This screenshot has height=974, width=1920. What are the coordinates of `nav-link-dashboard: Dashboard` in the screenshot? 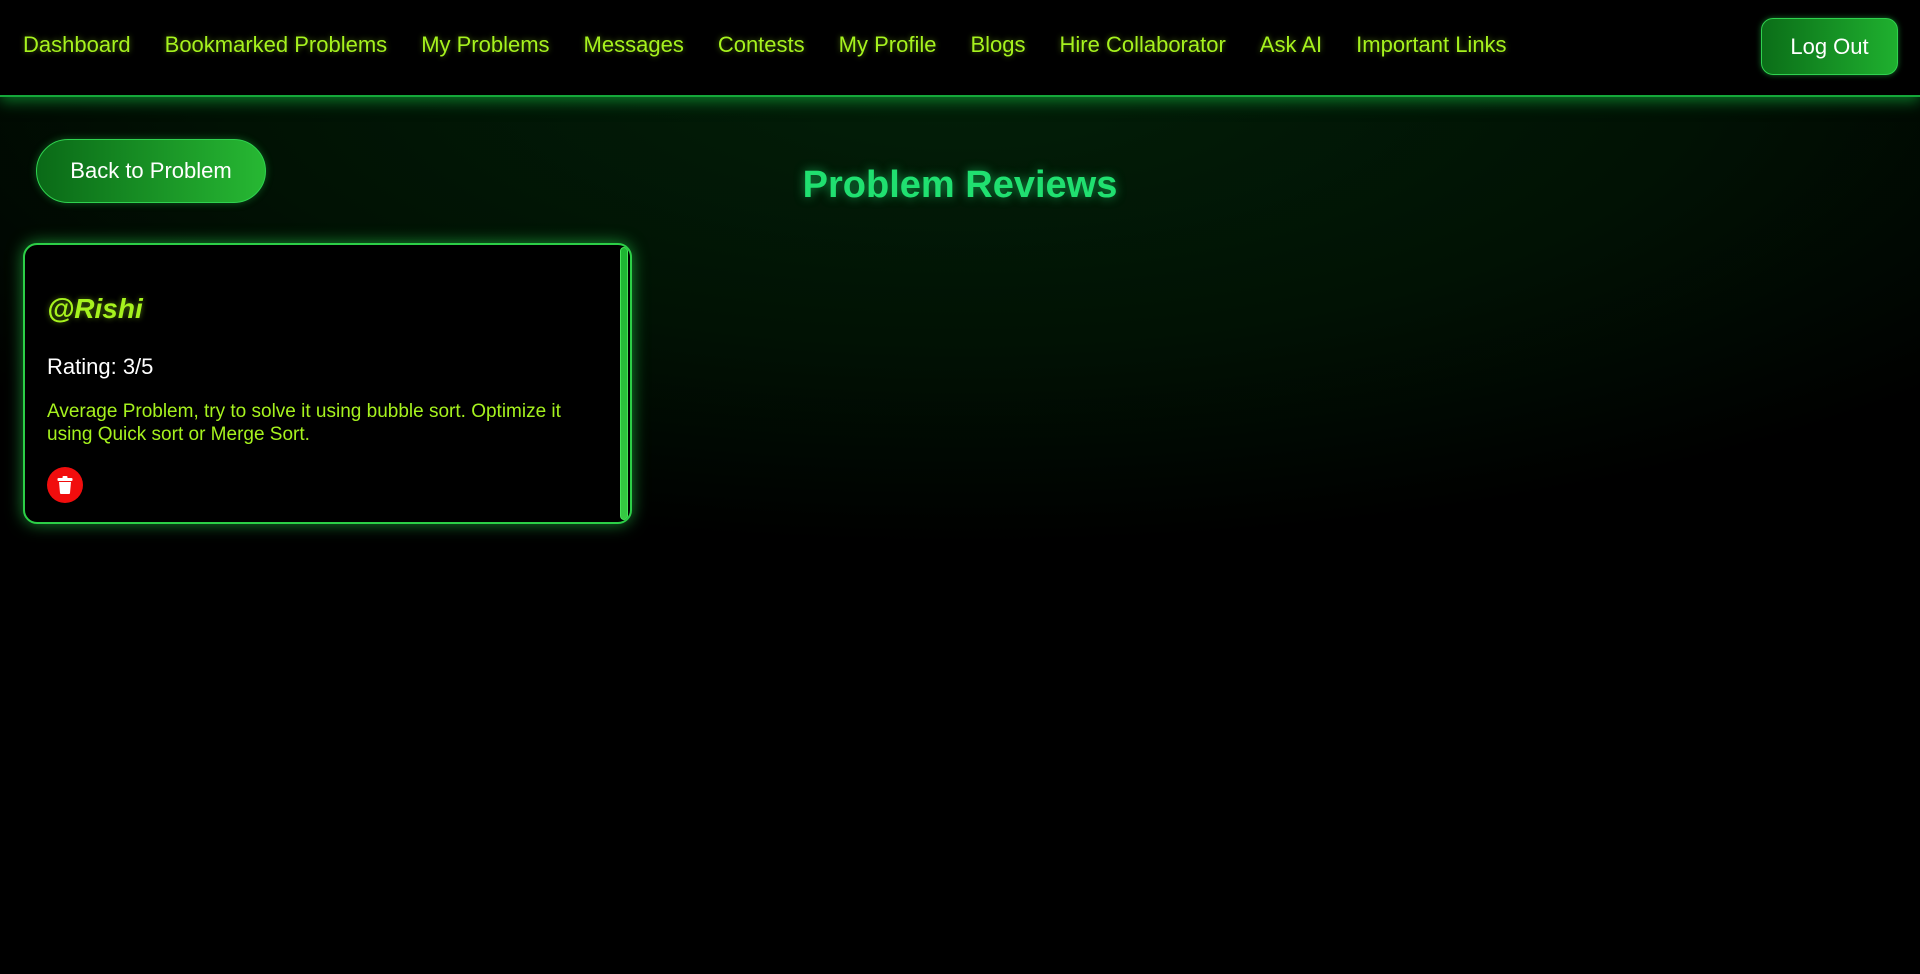 It's located at (77, 45).